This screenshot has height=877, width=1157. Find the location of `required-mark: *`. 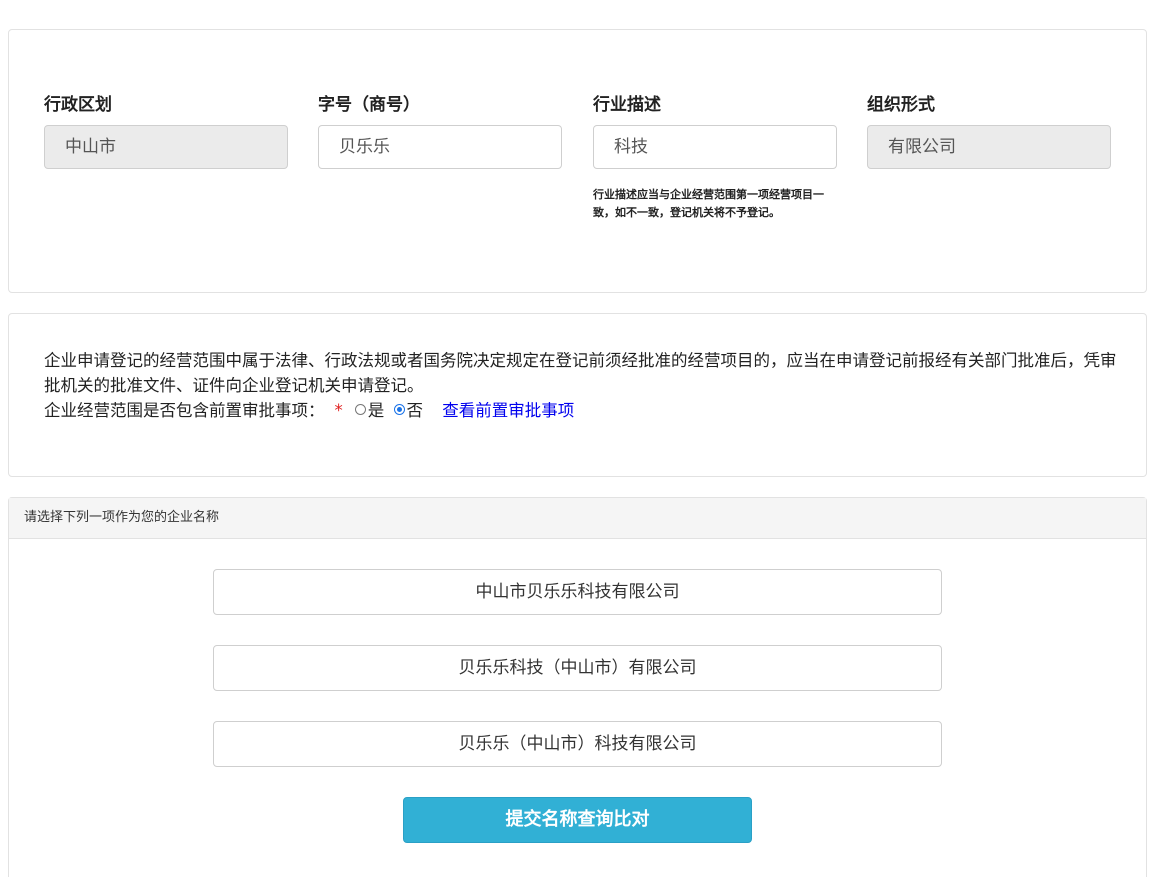

required-mark: * is located at coordinates (338, 410).